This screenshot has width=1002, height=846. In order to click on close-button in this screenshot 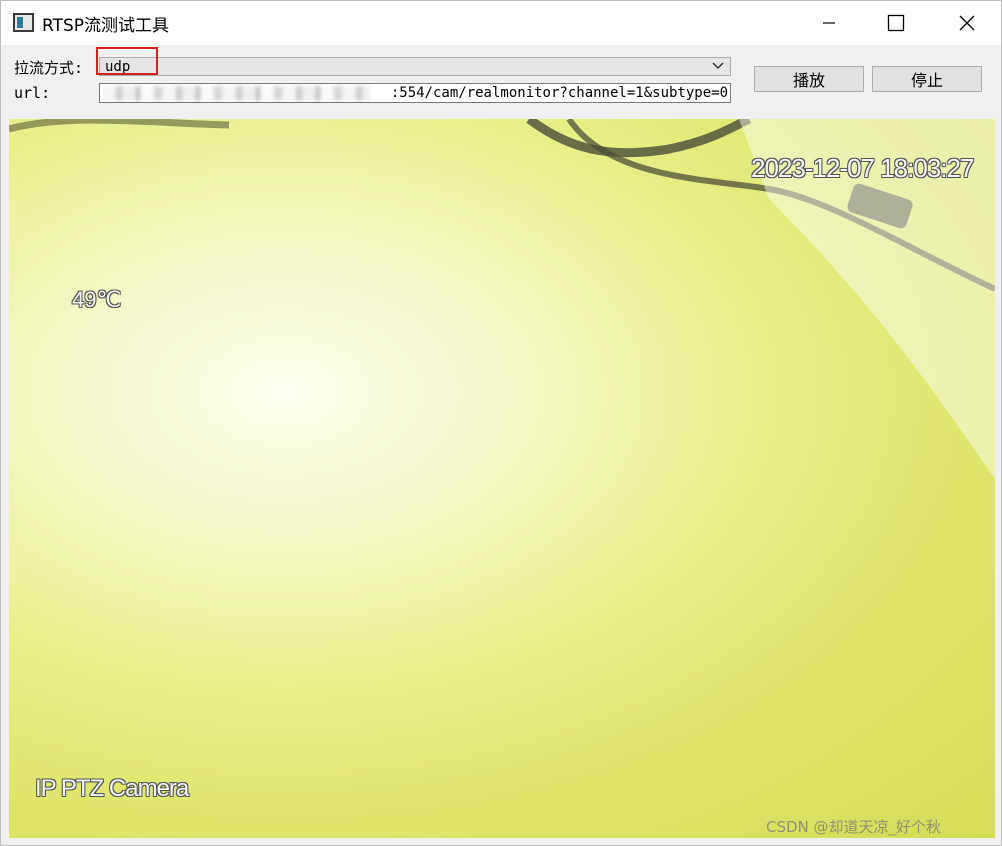, I will do `click(967, 23)`.